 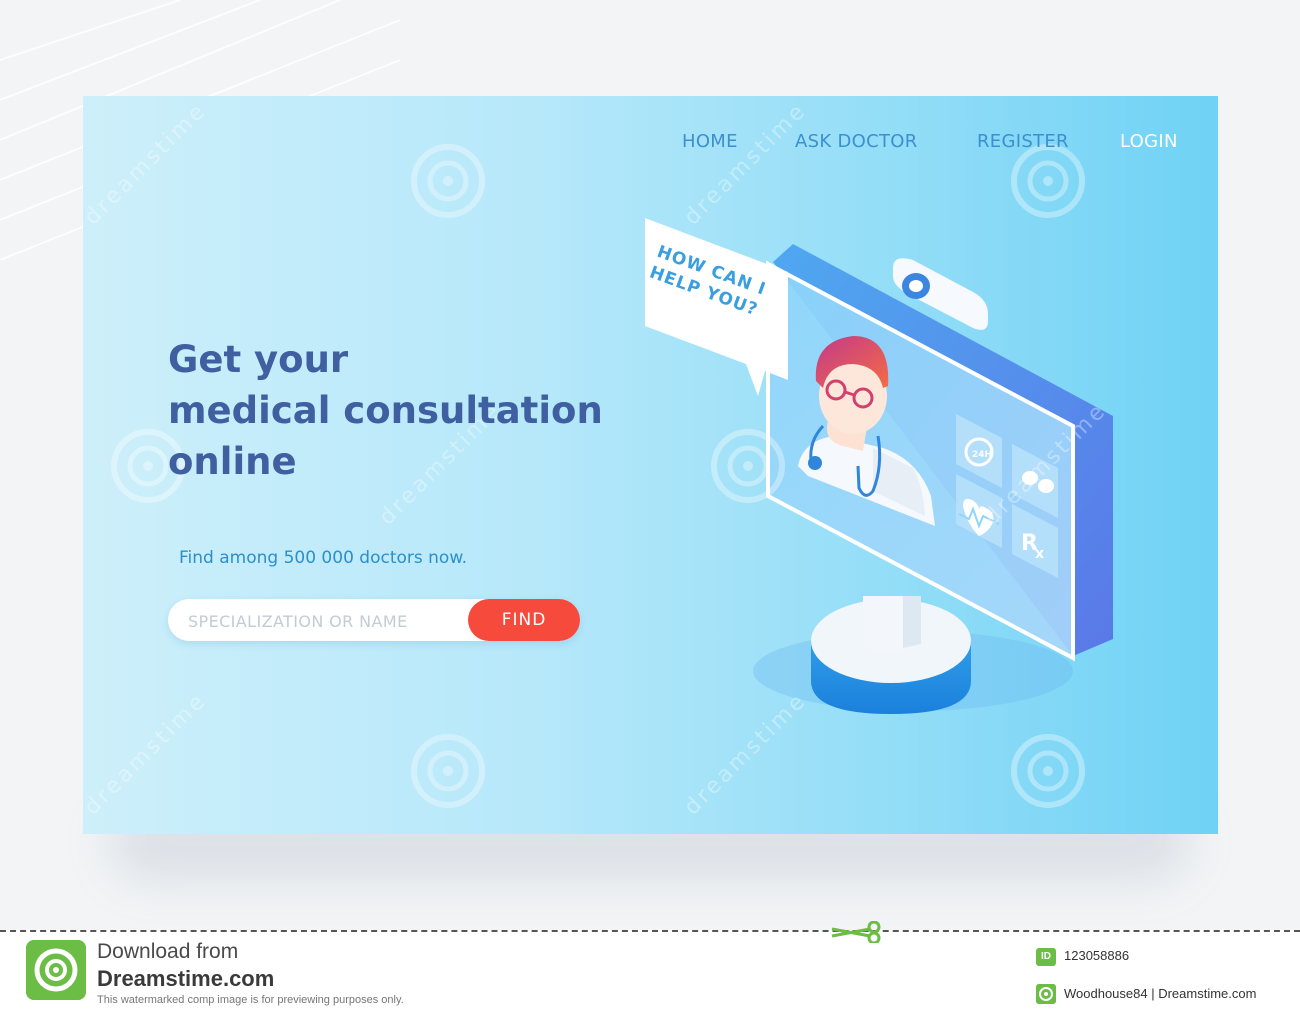 I want to click on doctor-count-text: Find among 500 000 doctors now., so click(x=323, y=558).